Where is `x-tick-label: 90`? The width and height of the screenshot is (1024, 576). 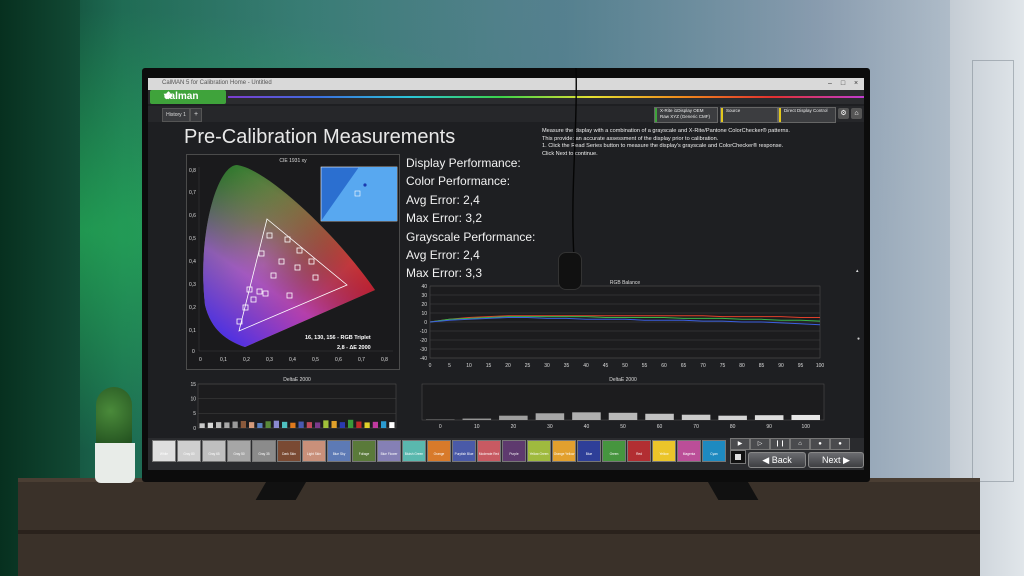
x-tick-label: 90 is located at coordinates (781, 366).